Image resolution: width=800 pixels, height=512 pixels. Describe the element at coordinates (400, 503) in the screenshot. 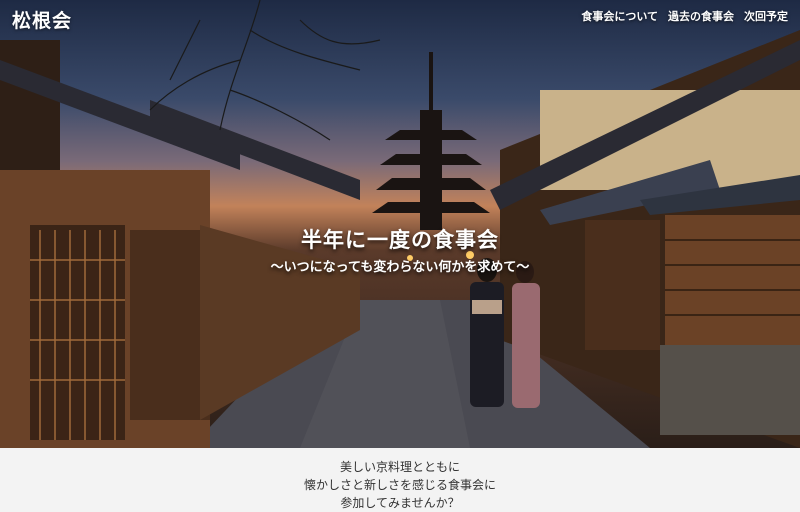

I see `intro-line: 参加してみませんか？` at that location.